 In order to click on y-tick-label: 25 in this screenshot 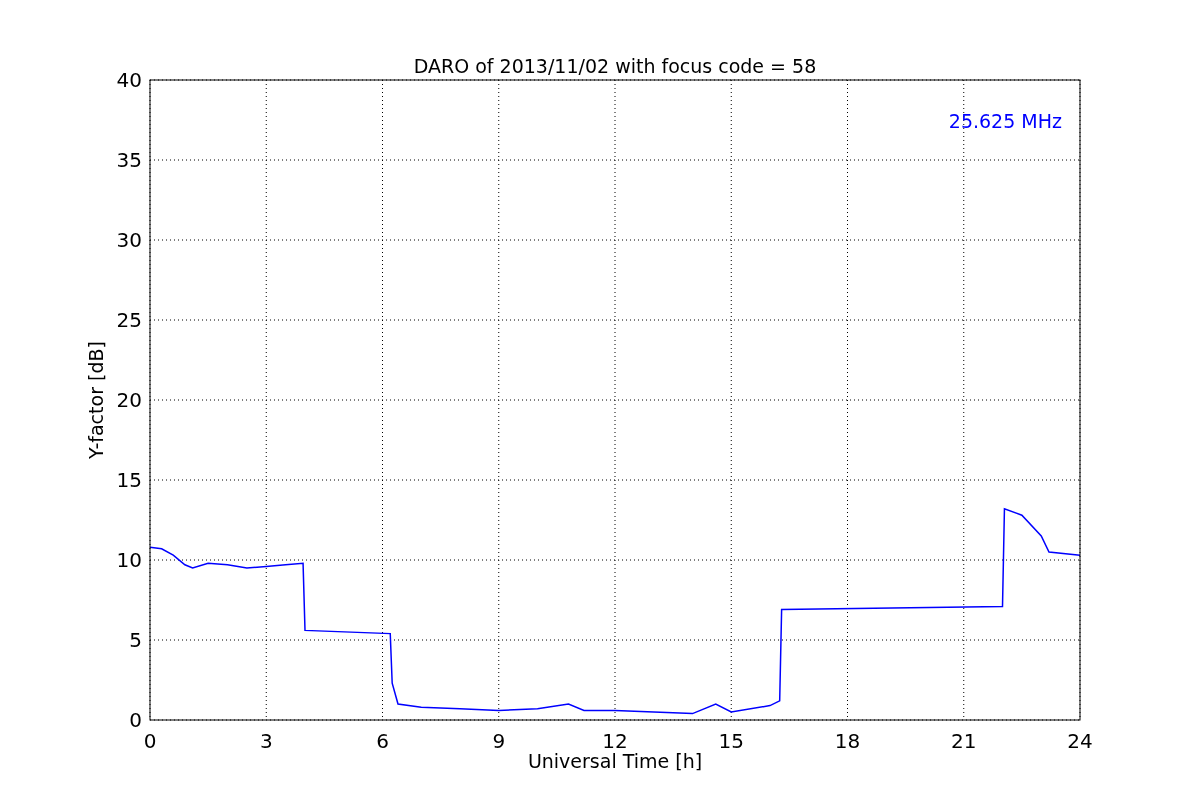, I will do `click(129, 320)`.